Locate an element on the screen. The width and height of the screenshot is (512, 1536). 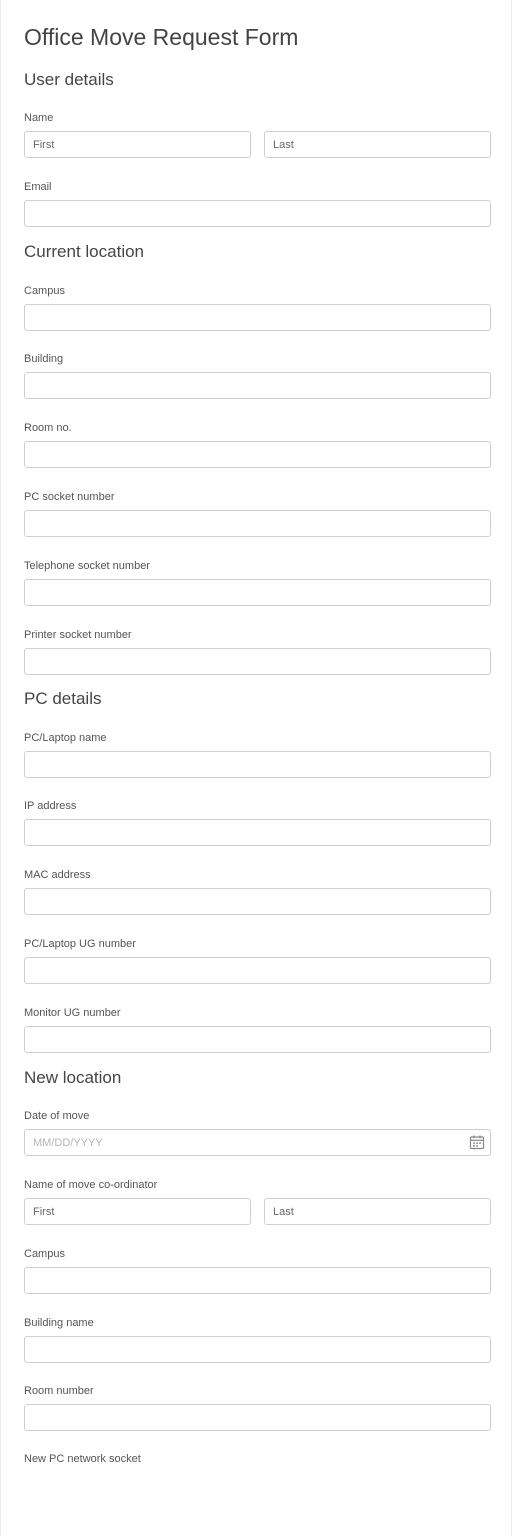
date-of-move-field is located at coordinates (257, 1142).